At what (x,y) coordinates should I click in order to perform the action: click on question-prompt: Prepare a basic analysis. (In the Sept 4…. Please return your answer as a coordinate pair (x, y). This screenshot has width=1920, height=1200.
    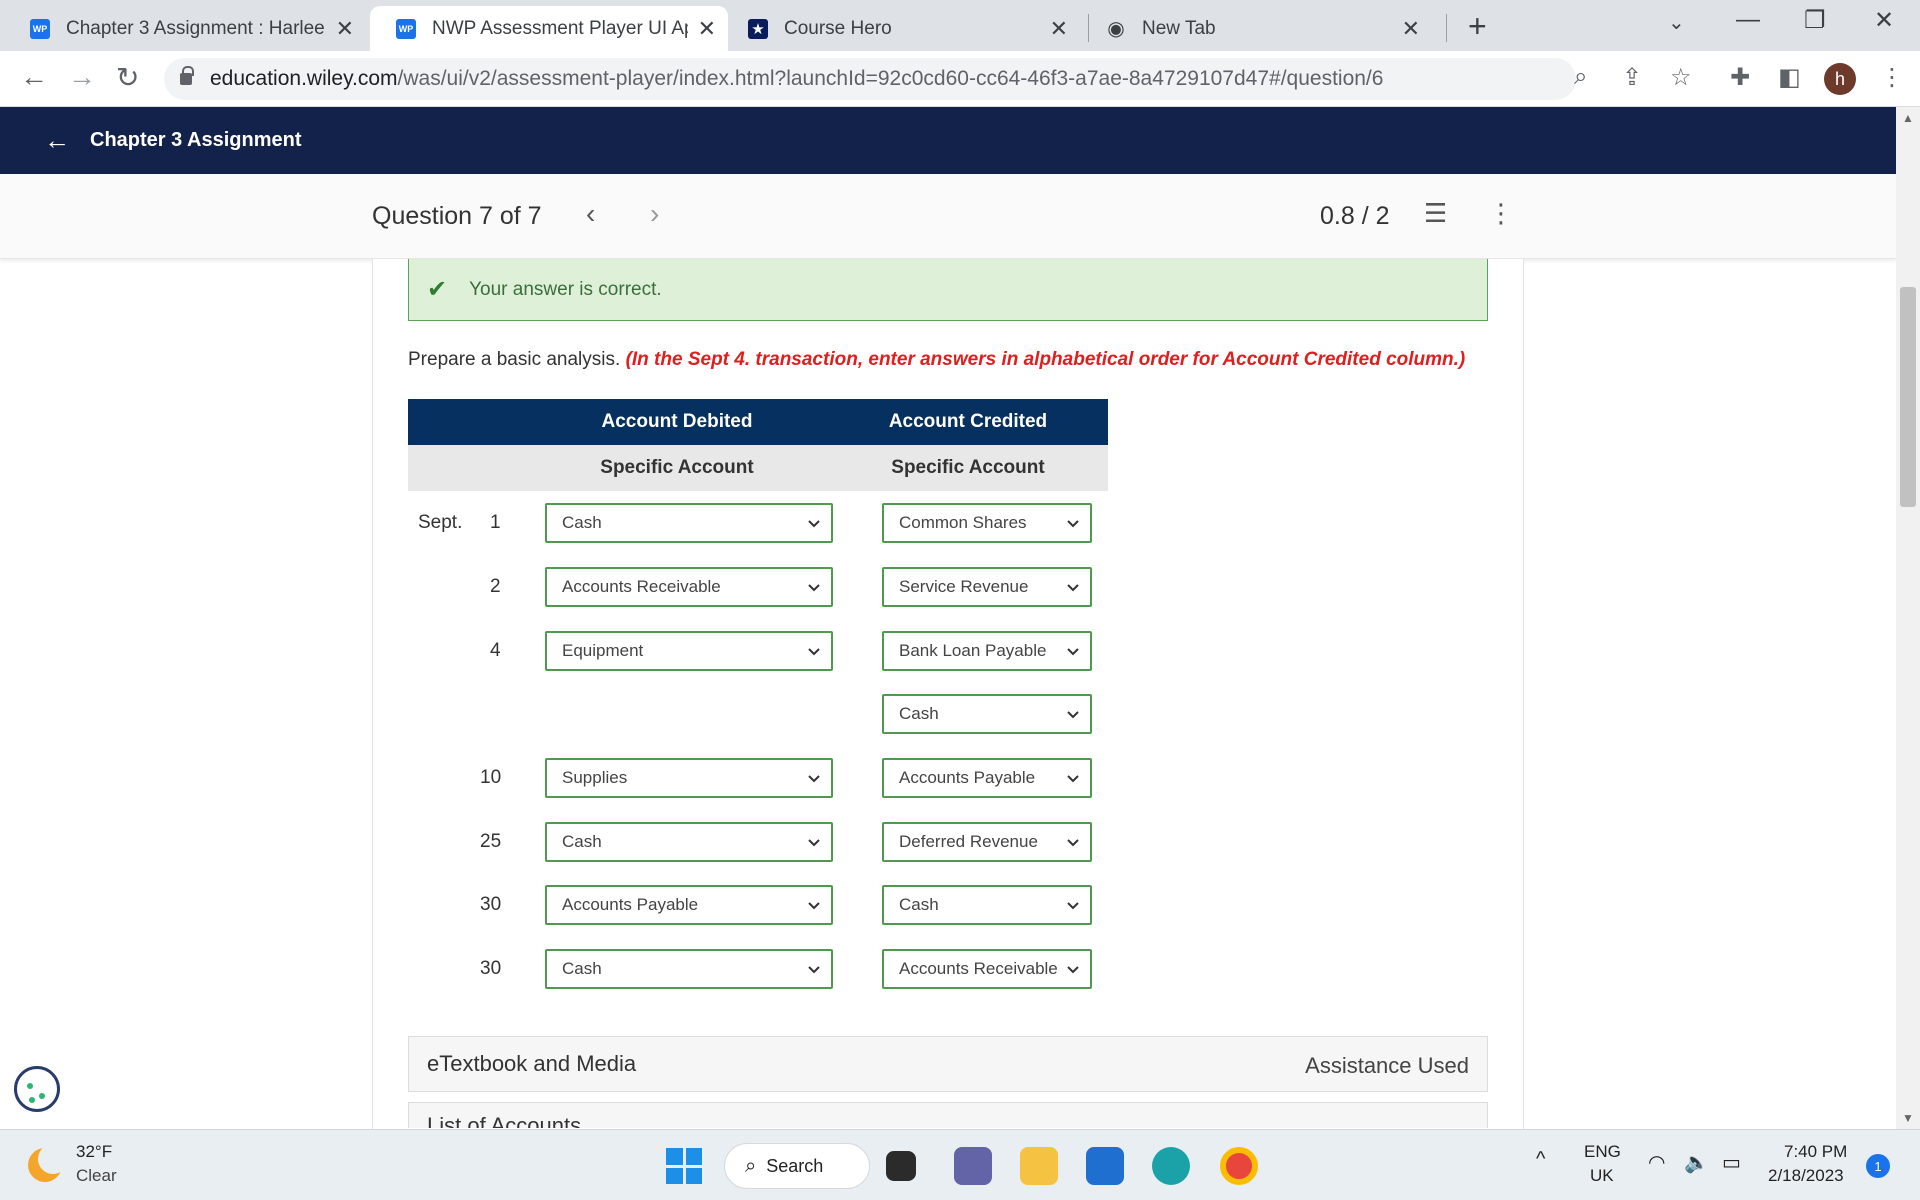
    Looking at the image, I should click on (936, 360).